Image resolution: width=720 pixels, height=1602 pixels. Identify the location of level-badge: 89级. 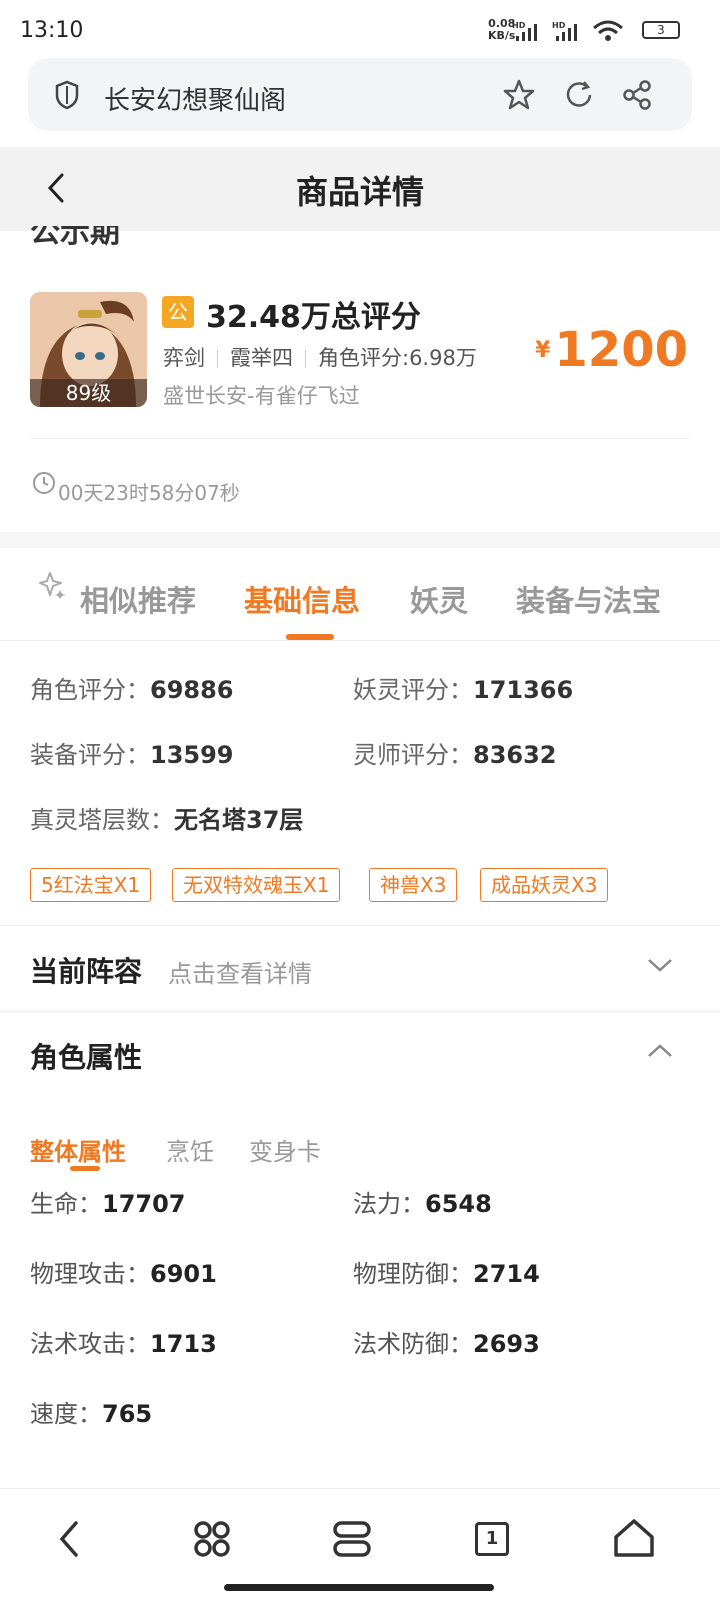
(88, 393).